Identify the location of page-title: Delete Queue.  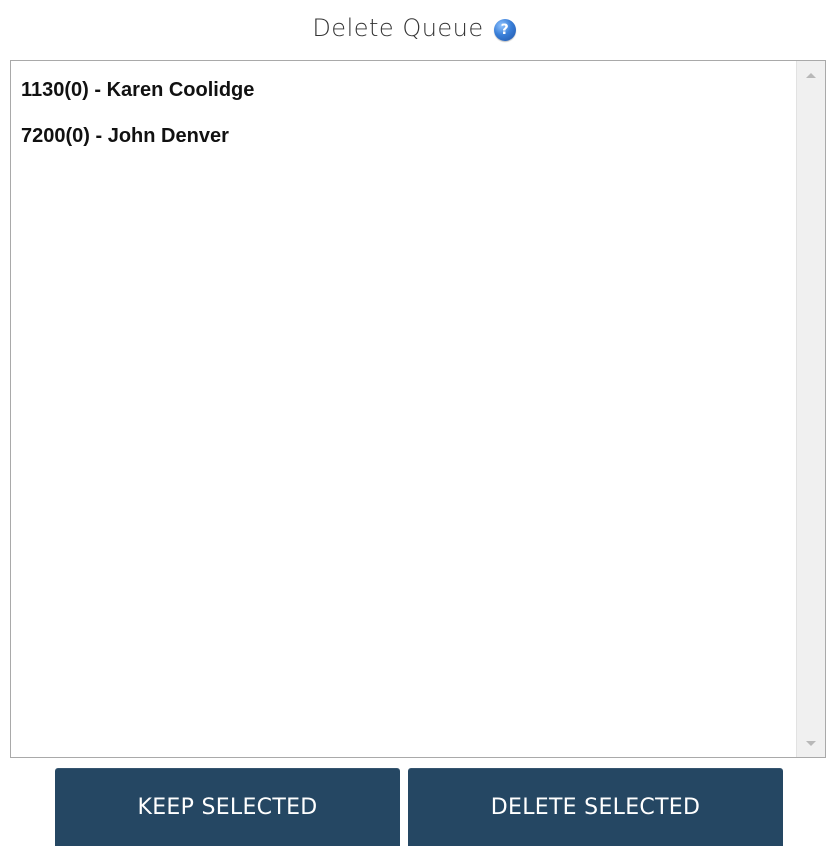
(398, 28).